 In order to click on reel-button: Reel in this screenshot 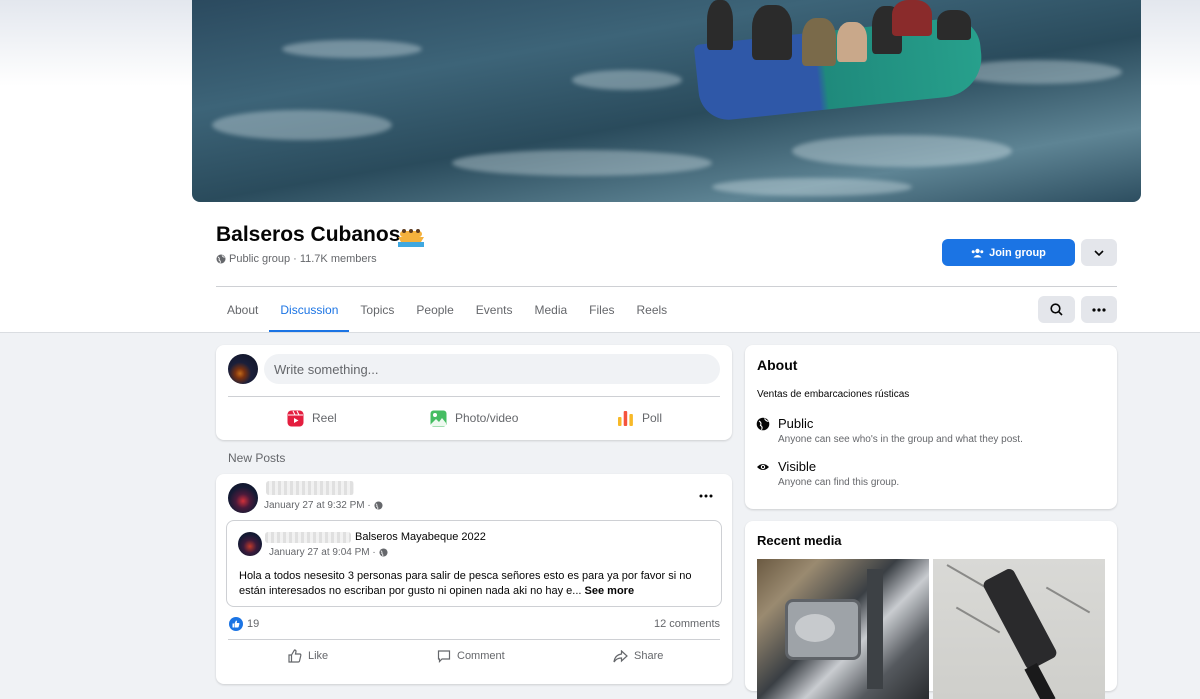, I will do `click(312, 418)`.